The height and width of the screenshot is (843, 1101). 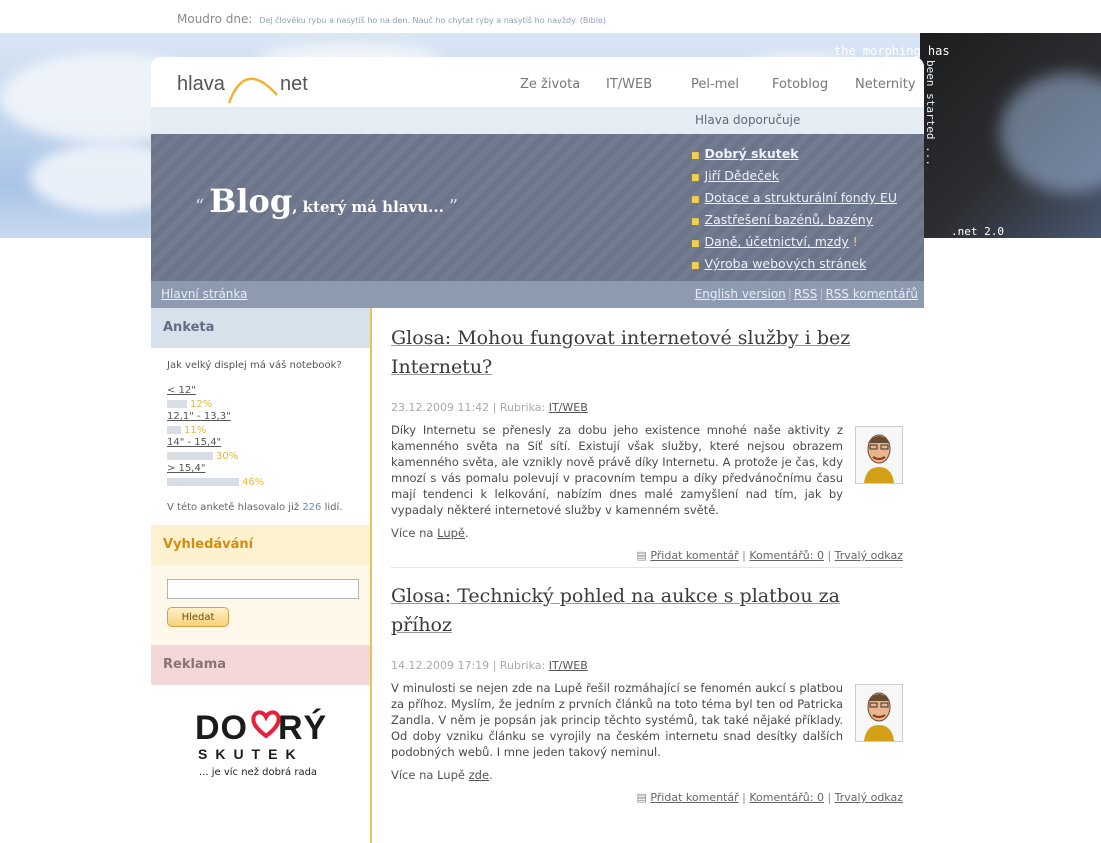 I want to click on read-more: Více na Lupě., so click(x=647, y=533).